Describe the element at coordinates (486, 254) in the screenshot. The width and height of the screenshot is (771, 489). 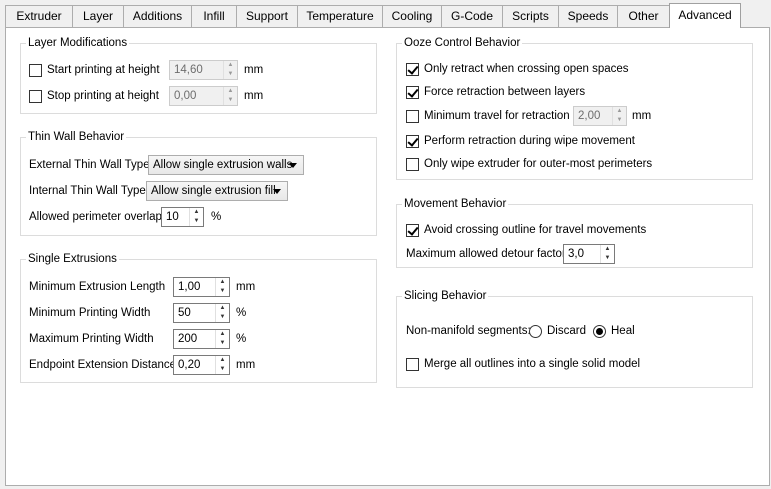
I see `detour-factor-label: Maximum allowed detour factor` at that location.